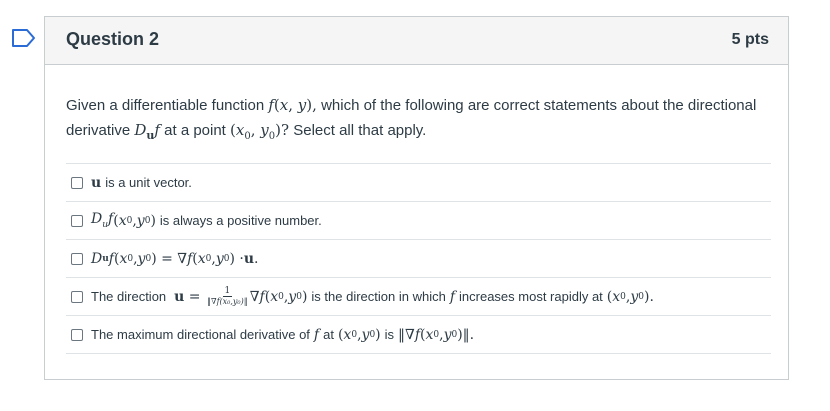 This screenshot has width=830, height=411. I want to click on question-points: 5 pts, so click(750, 39).